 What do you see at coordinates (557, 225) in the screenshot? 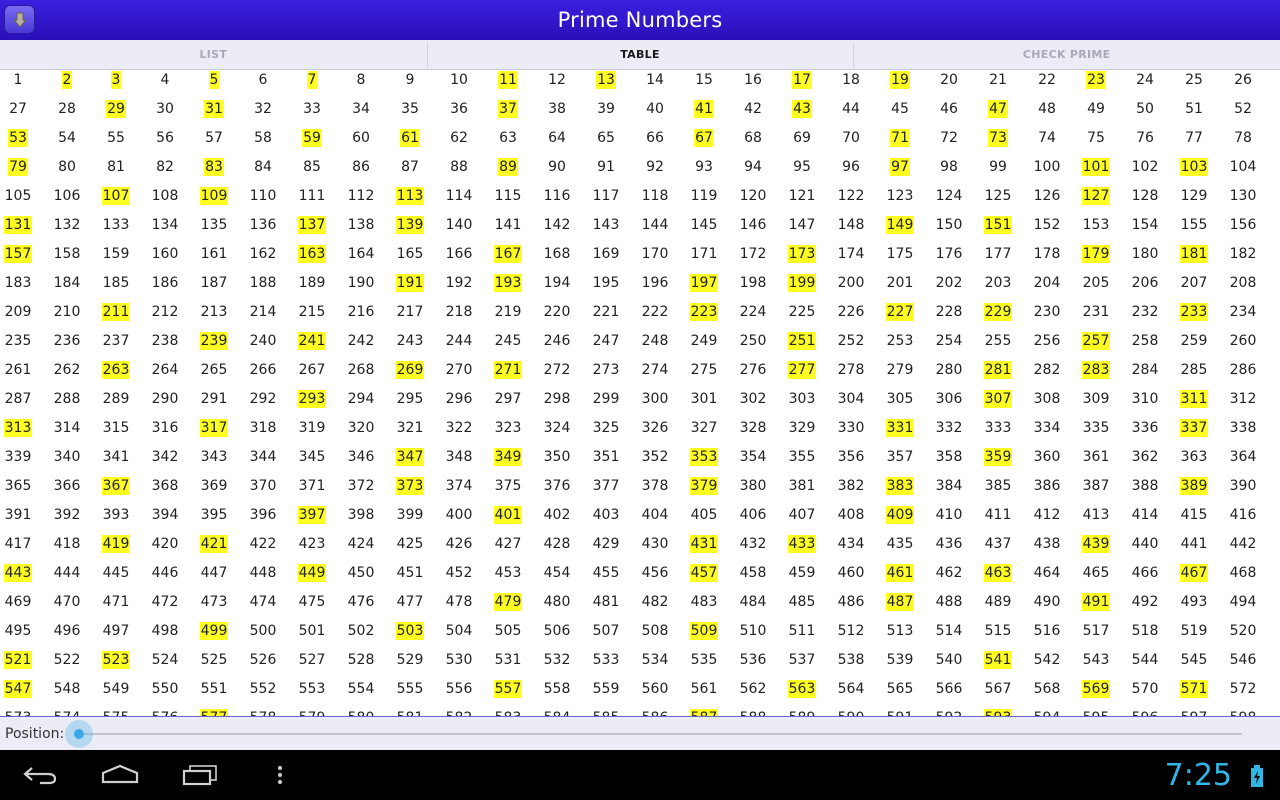
I see `number-cell: 142` at bounding box center [557, 225].